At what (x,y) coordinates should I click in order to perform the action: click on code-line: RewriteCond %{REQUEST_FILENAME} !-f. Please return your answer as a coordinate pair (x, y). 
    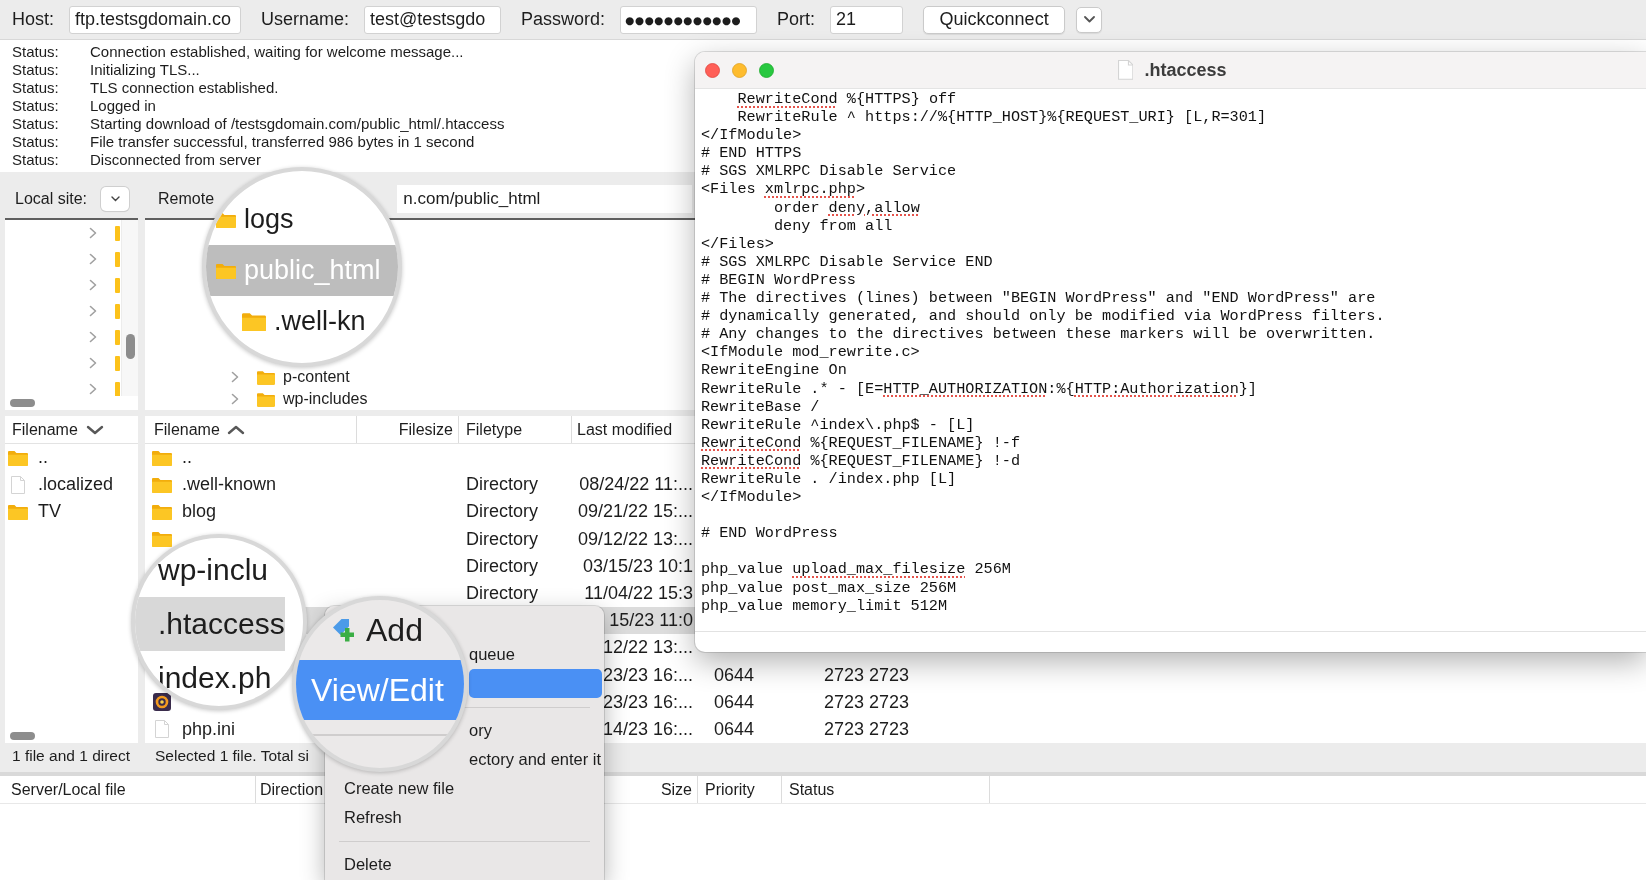
    Looking at the image, I should click on (860, 442).